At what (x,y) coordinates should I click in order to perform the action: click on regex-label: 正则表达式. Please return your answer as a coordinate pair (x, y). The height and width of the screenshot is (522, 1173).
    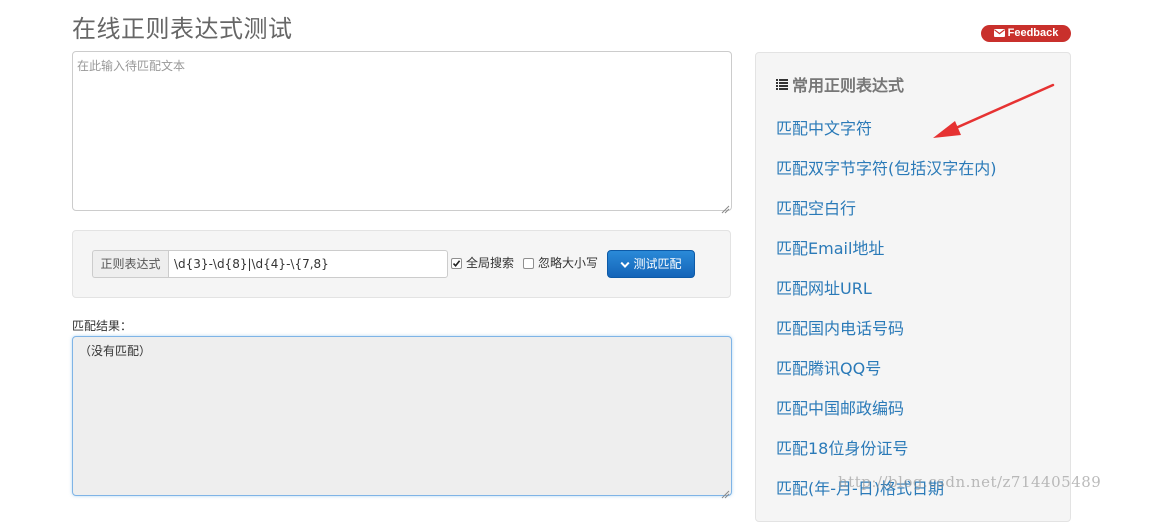
    Looking at the image, I should click on (130, 264).